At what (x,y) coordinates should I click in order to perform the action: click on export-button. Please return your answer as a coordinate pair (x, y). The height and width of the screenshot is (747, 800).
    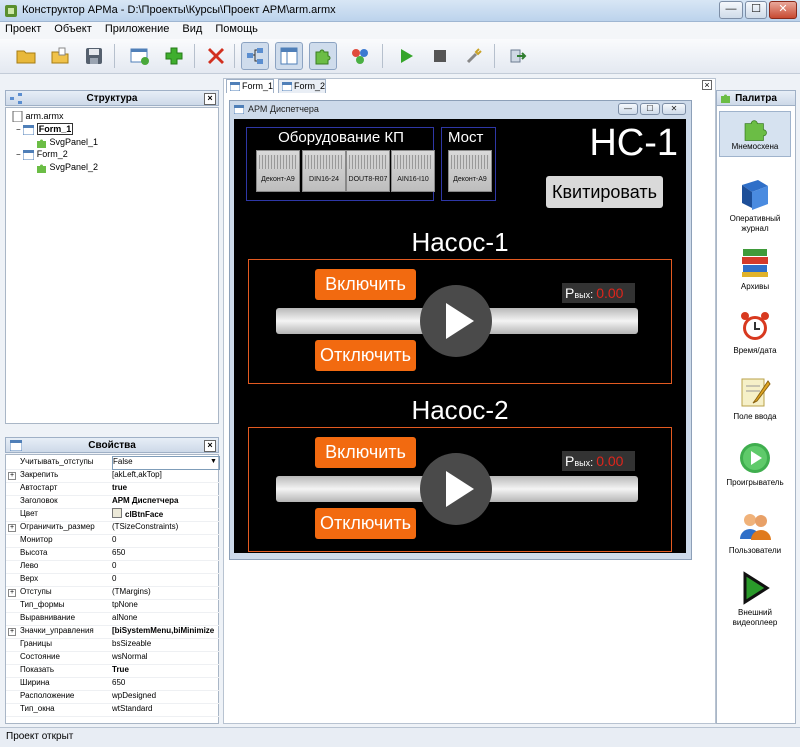
    Looking at the image, I should click on (518, 56).